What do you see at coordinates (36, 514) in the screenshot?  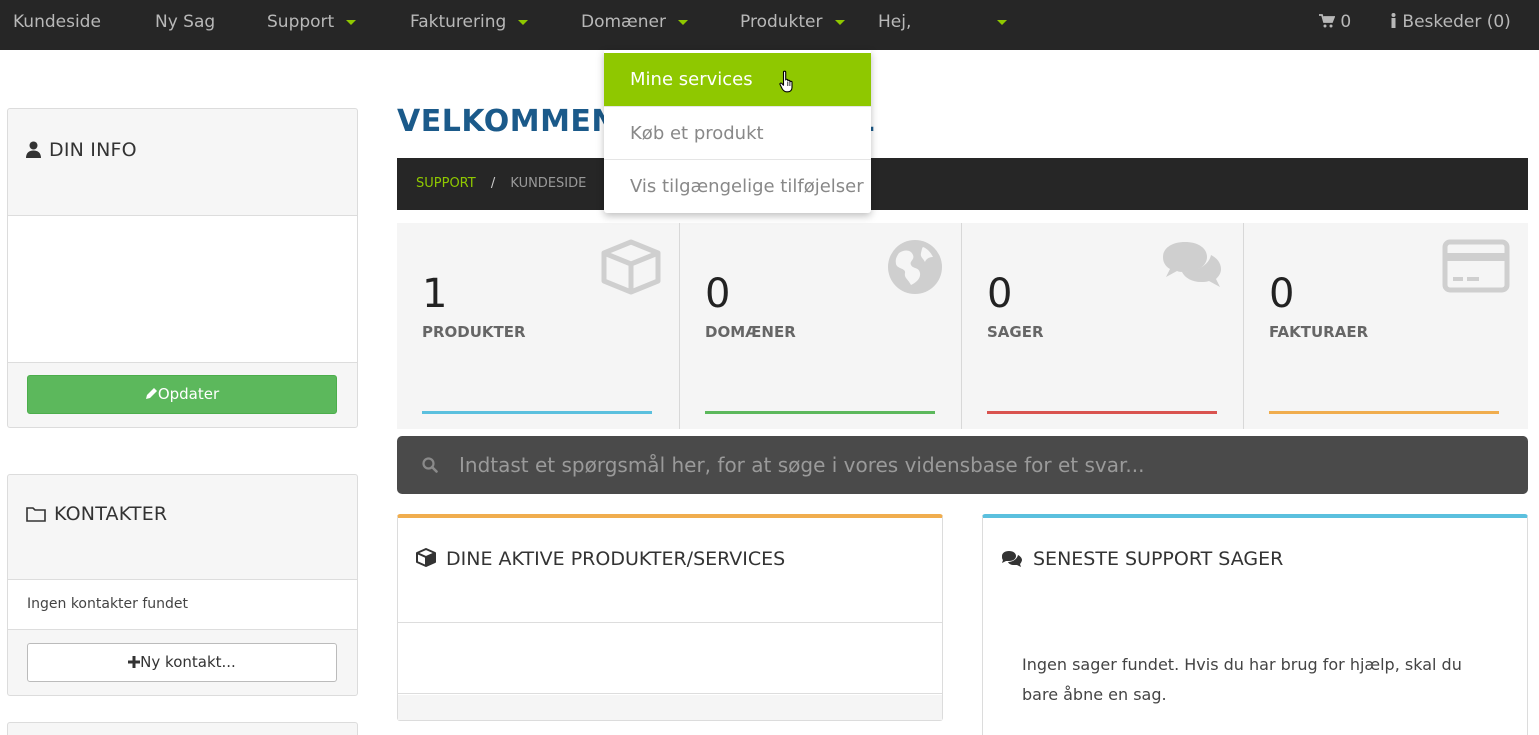 I see `folder-icon` at bounding box center [36, 514].